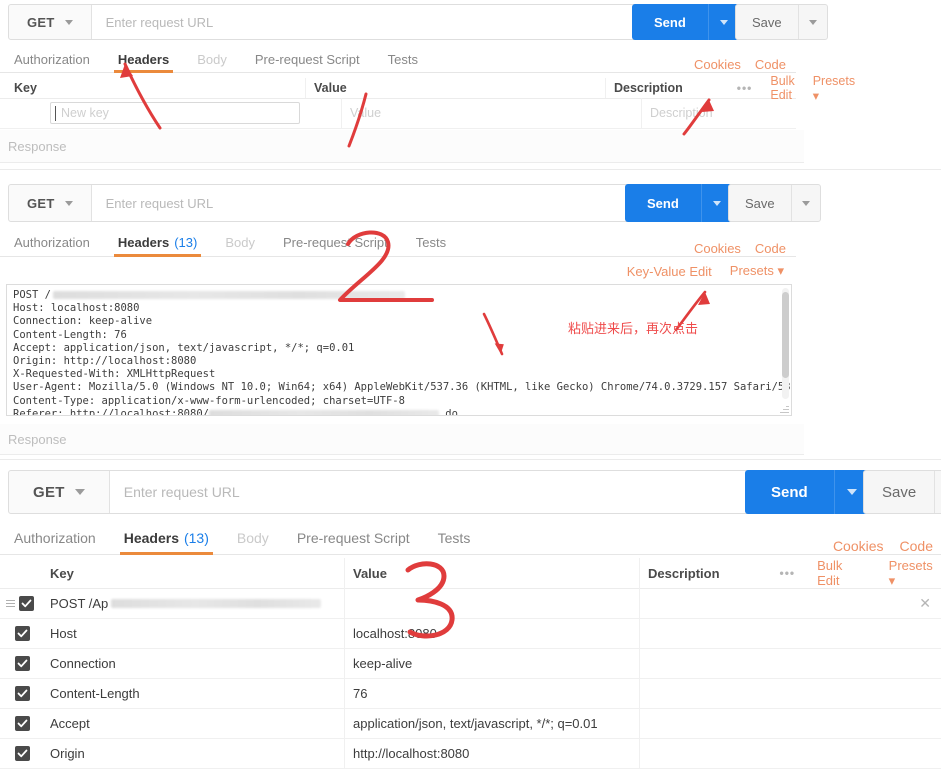 Image resolution: width=941 pixels, height=771 pixels. I want to click on row-value, so click(492, 603).